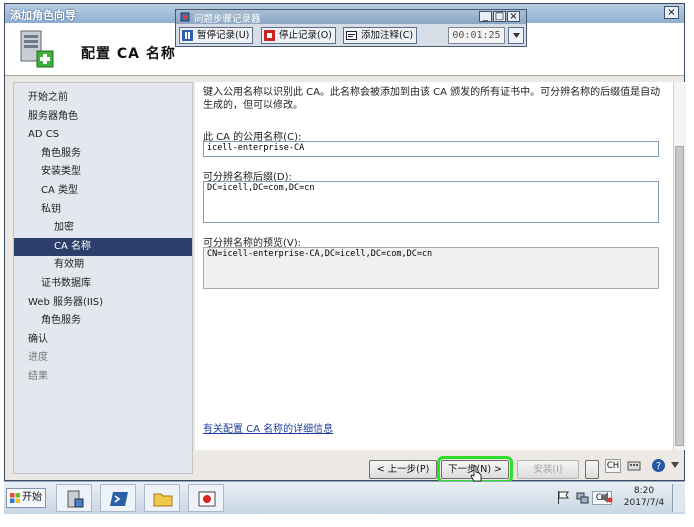  I want to click on mouse-cursor-icon, so click(476, 473).